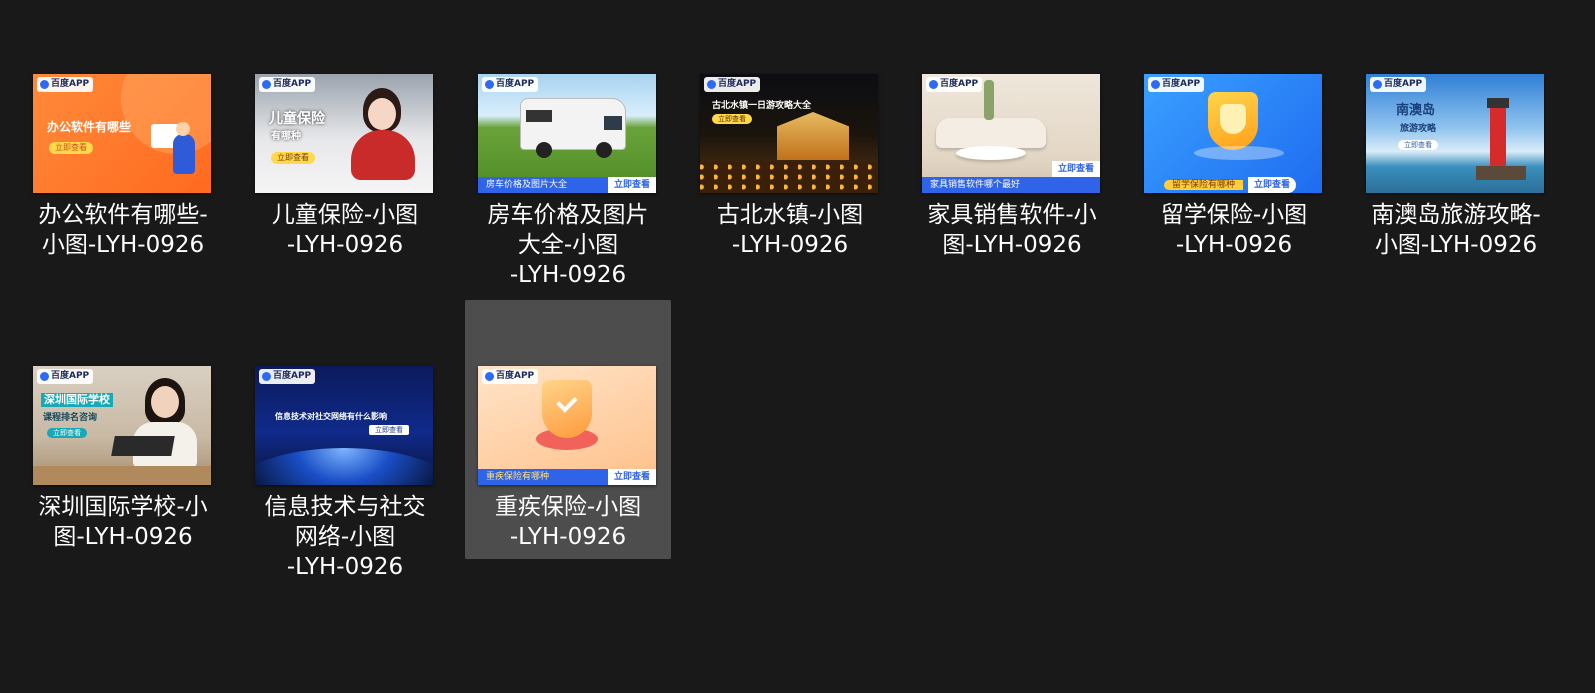  Describe the element at coordinates (123, 522) in the screenshot. I see `file-name: 深圳国际学校-小 图-LYH-0926` at that location.